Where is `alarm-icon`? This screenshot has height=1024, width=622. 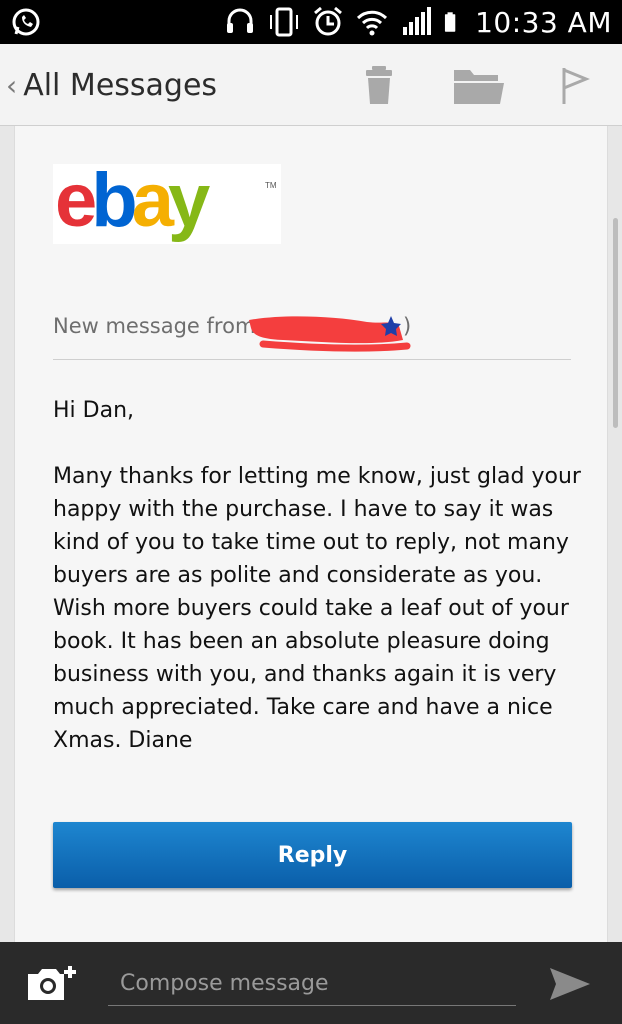
alarm-icon is located at coordinates (328, 21).